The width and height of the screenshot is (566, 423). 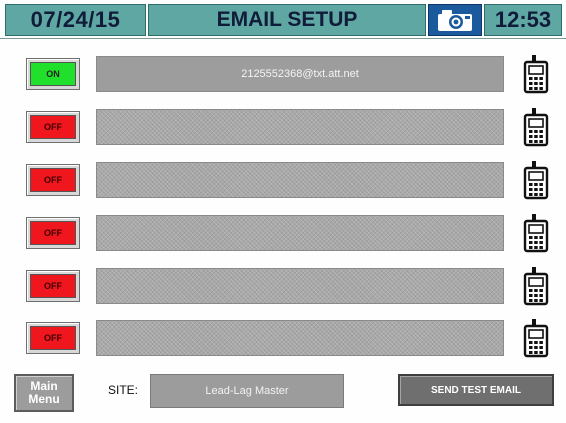 I want to click on site-name-field: Lead-Lag Master, so click(x=247, y=391).